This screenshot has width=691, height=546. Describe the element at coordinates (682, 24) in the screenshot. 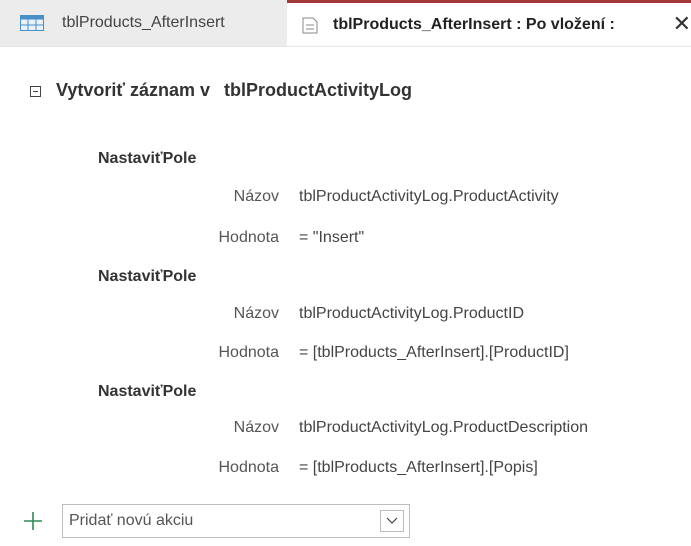

I see `close-icon: ✕` at that location.